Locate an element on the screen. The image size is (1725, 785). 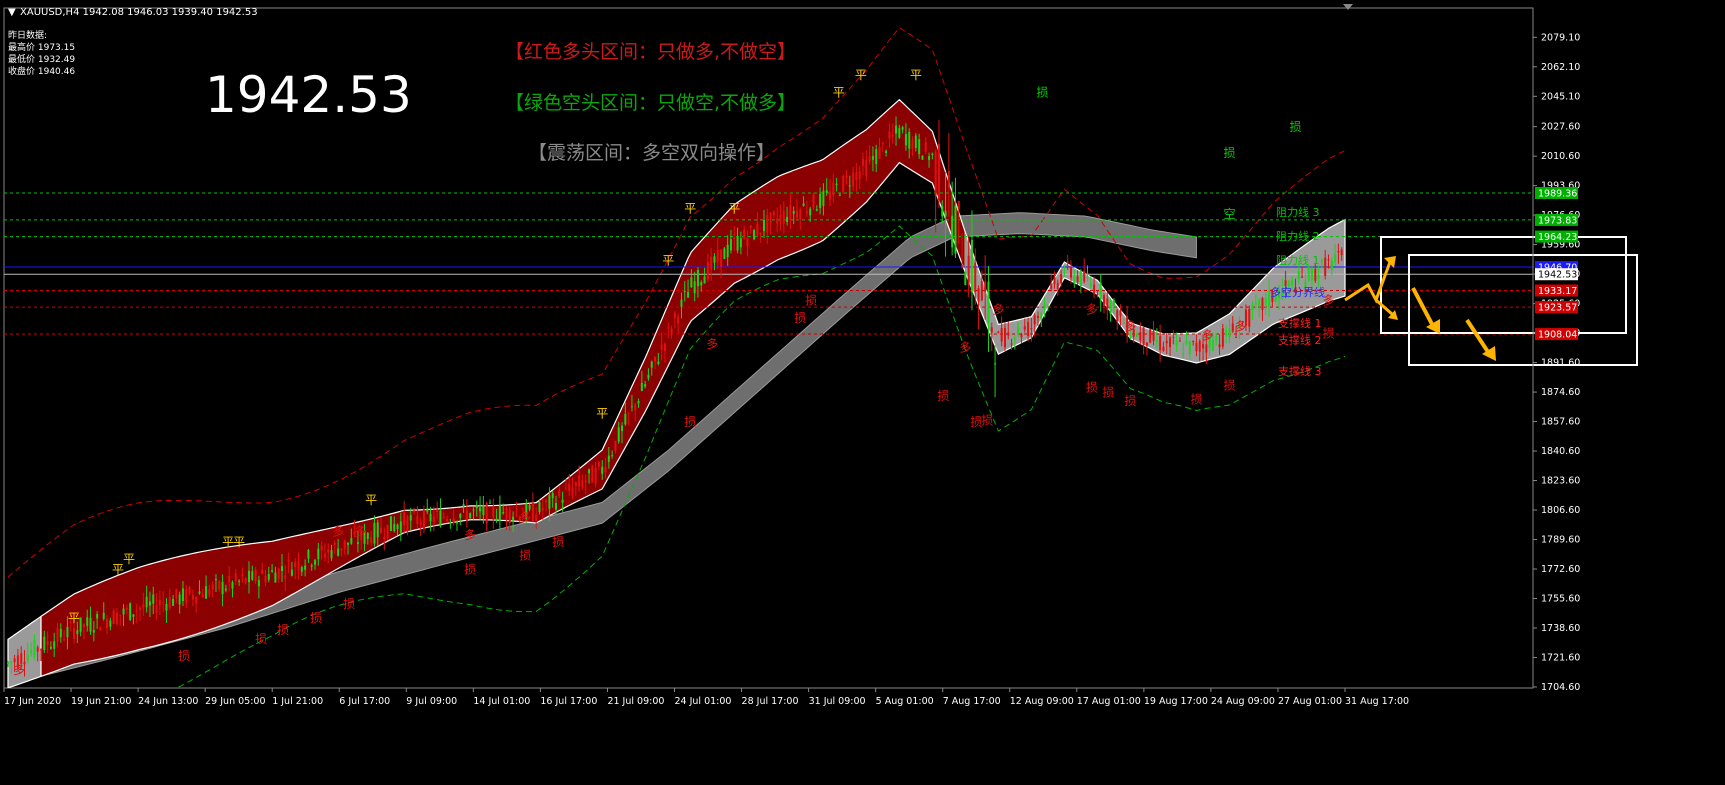
symbol-header-arrow: ▼ is located at coordinates (12, 12).